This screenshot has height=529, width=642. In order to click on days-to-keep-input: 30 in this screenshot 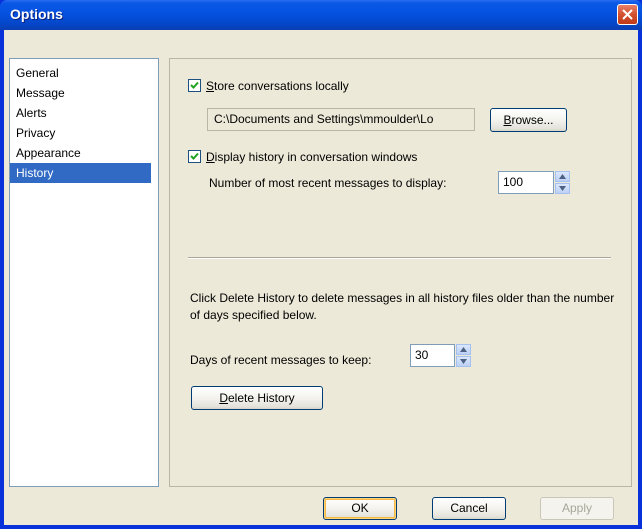, I will do `click(432, 355)`.